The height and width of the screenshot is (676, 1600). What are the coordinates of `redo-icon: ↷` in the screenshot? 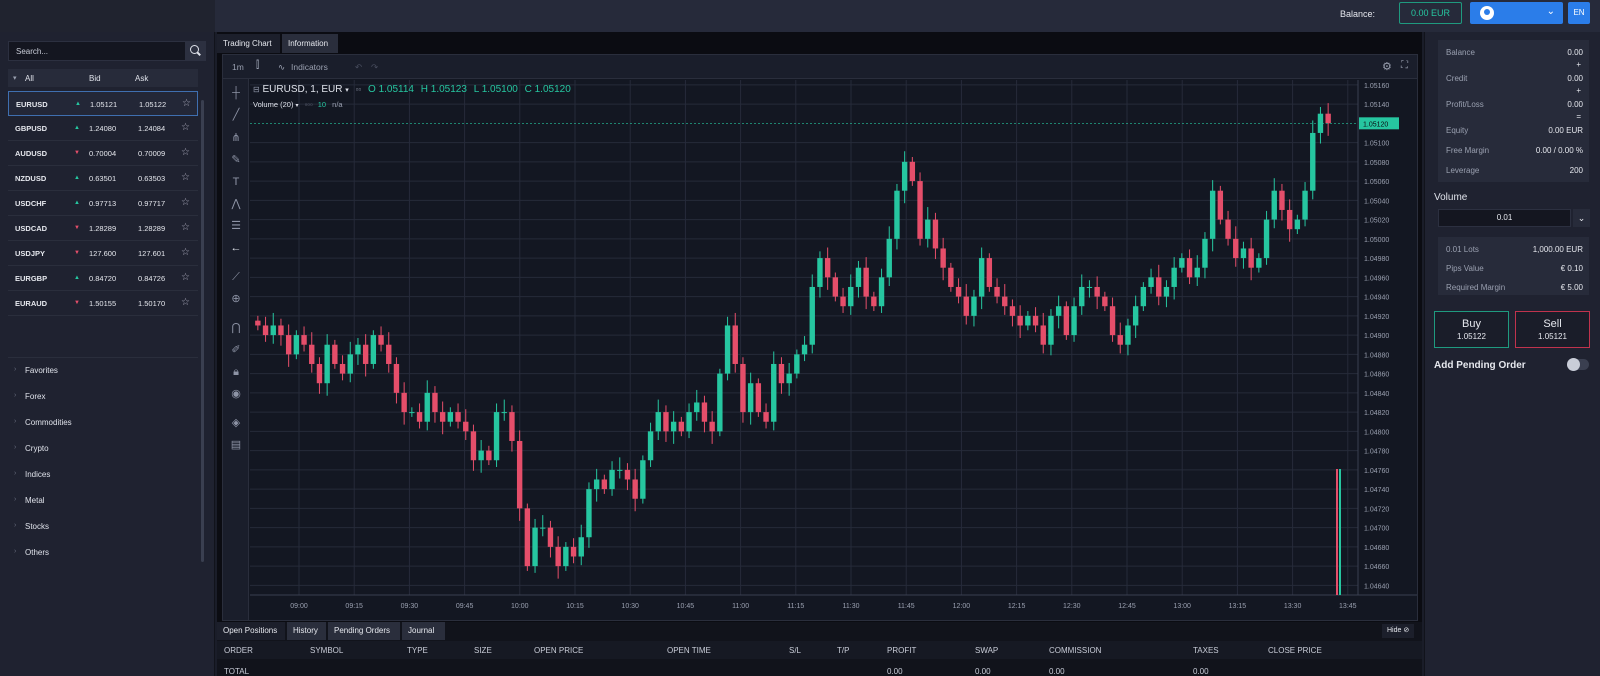 It's located at (374, 67).